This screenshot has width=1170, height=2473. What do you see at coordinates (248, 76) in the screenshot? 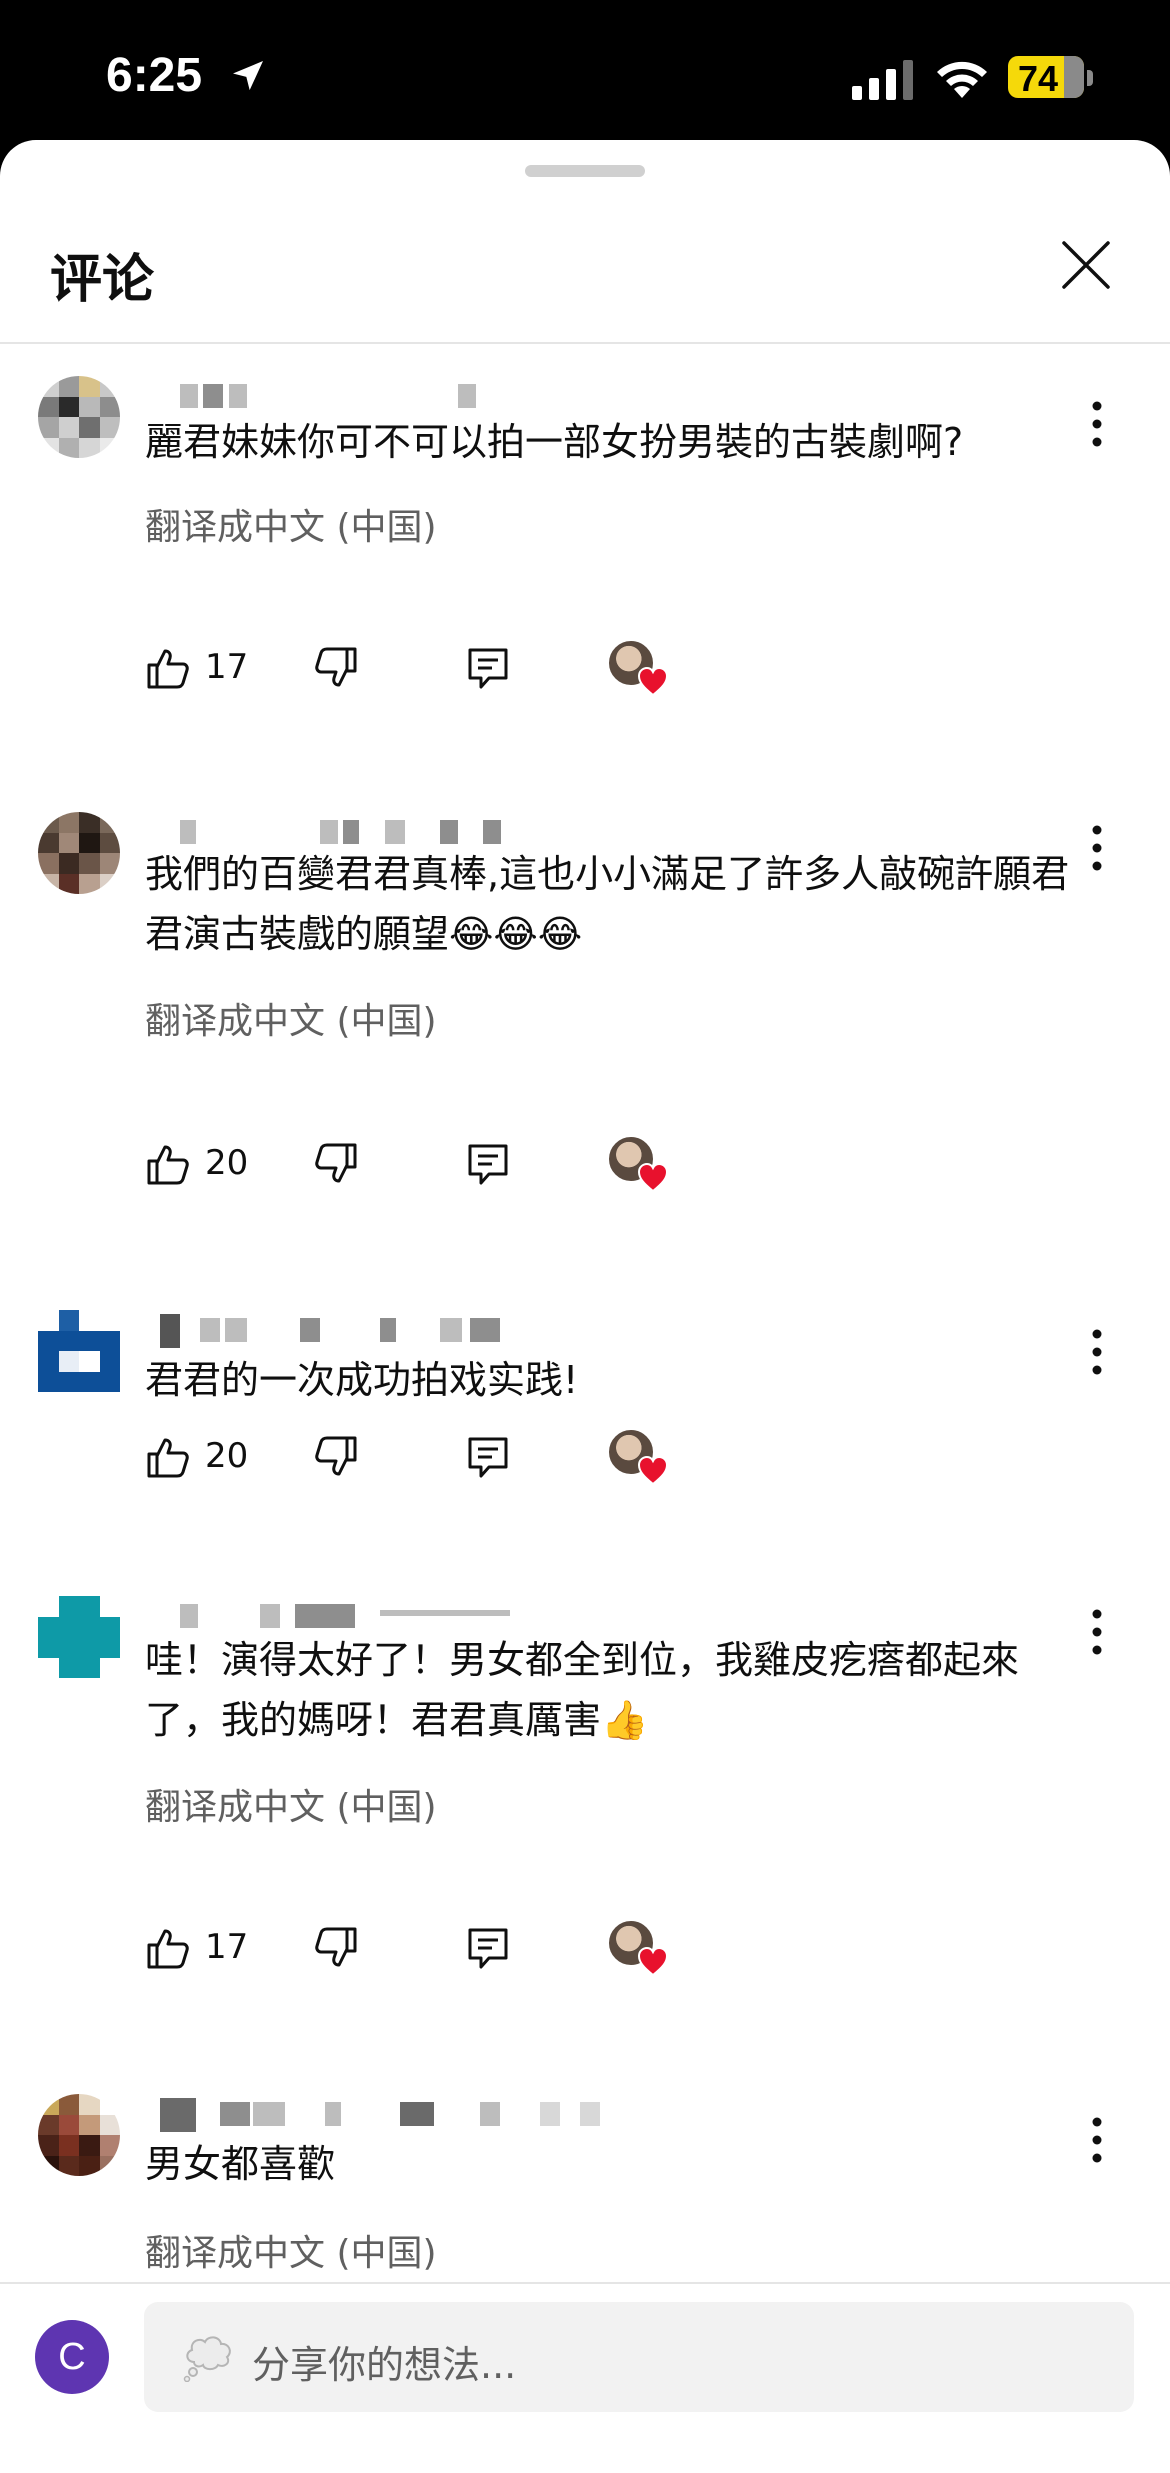
I see `location-arrow-icon` at bounding box center [248, 76].